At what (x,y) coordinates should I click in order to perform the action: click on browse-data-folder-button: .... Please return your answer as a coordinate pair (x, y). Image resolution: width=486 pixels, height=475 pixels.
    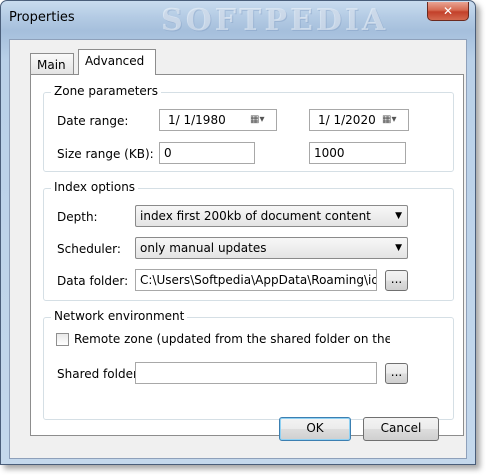
    Looking at the image, I should click on (396, 280).